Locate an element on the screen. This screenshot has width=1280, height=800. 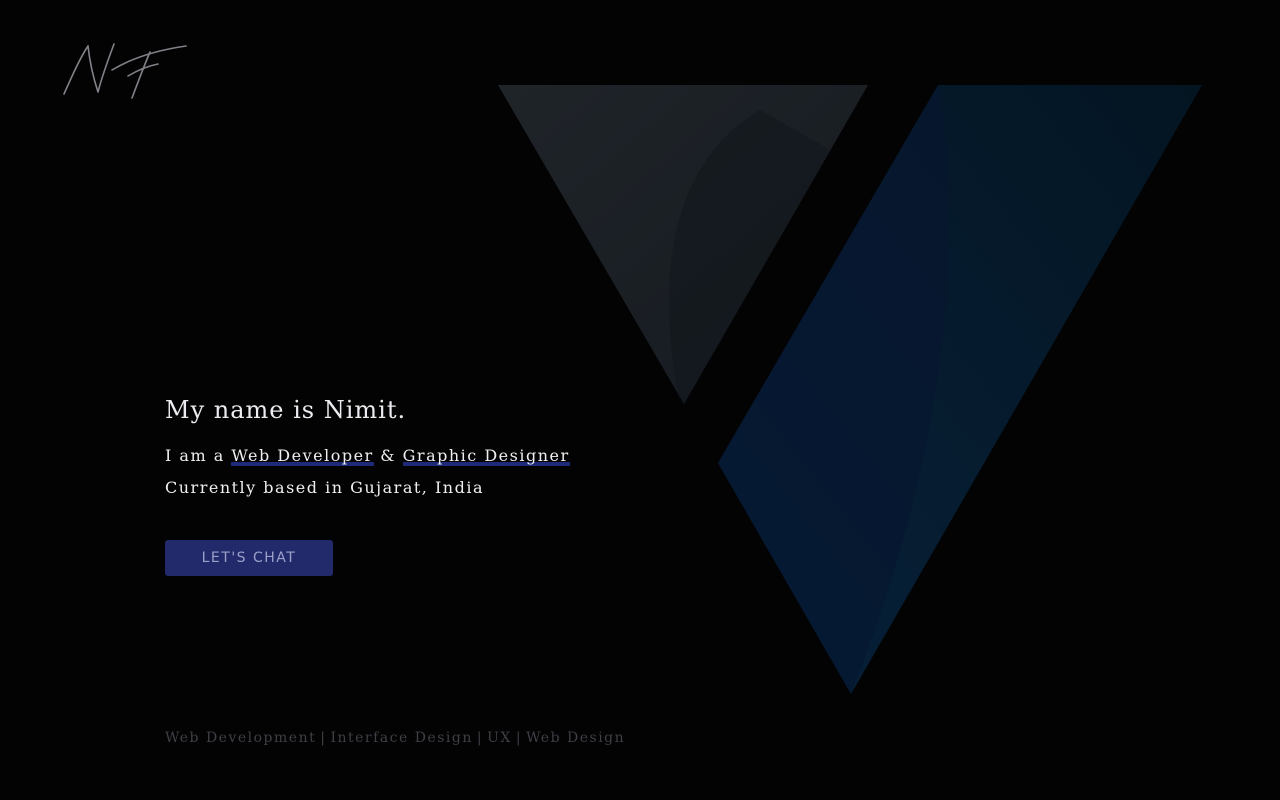
role-prefix: I am a is located at coordinates (195, 455).